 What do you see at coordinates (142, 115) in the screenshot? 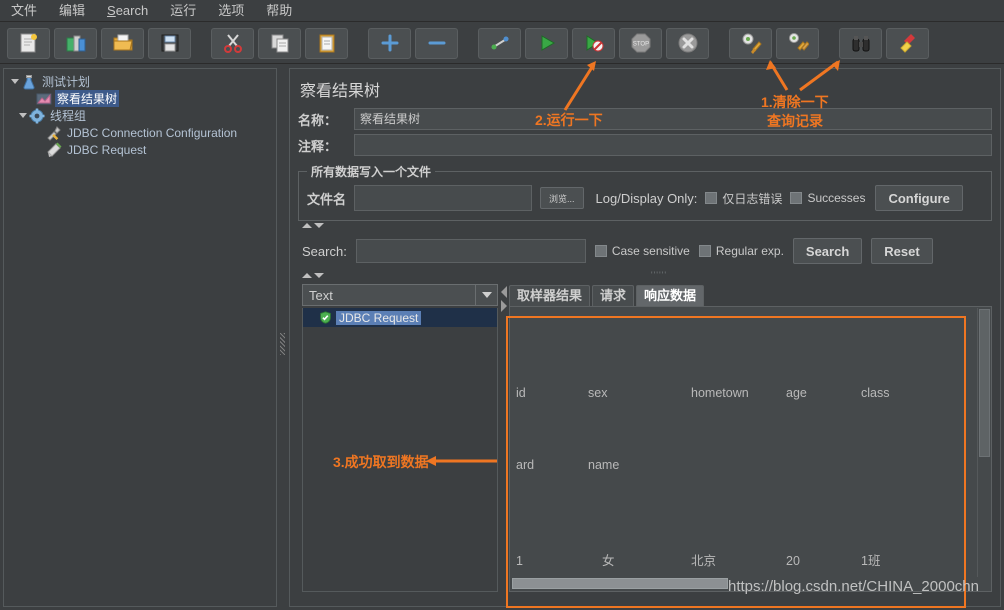
I see `tree-node-thread-group: 线程组` at bounding box center [142, 115].